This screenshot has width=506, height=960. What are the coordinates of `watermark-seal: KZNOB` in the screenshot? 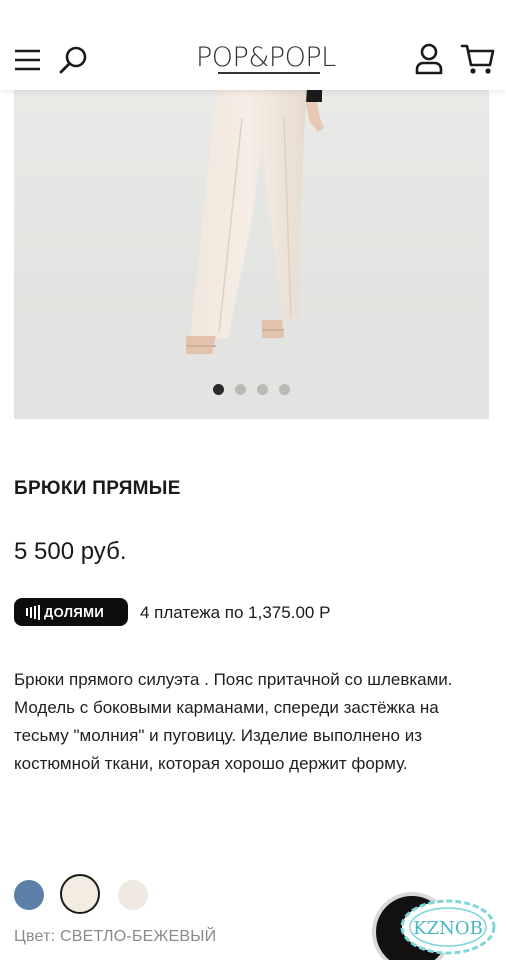 It's located at (448, 927).